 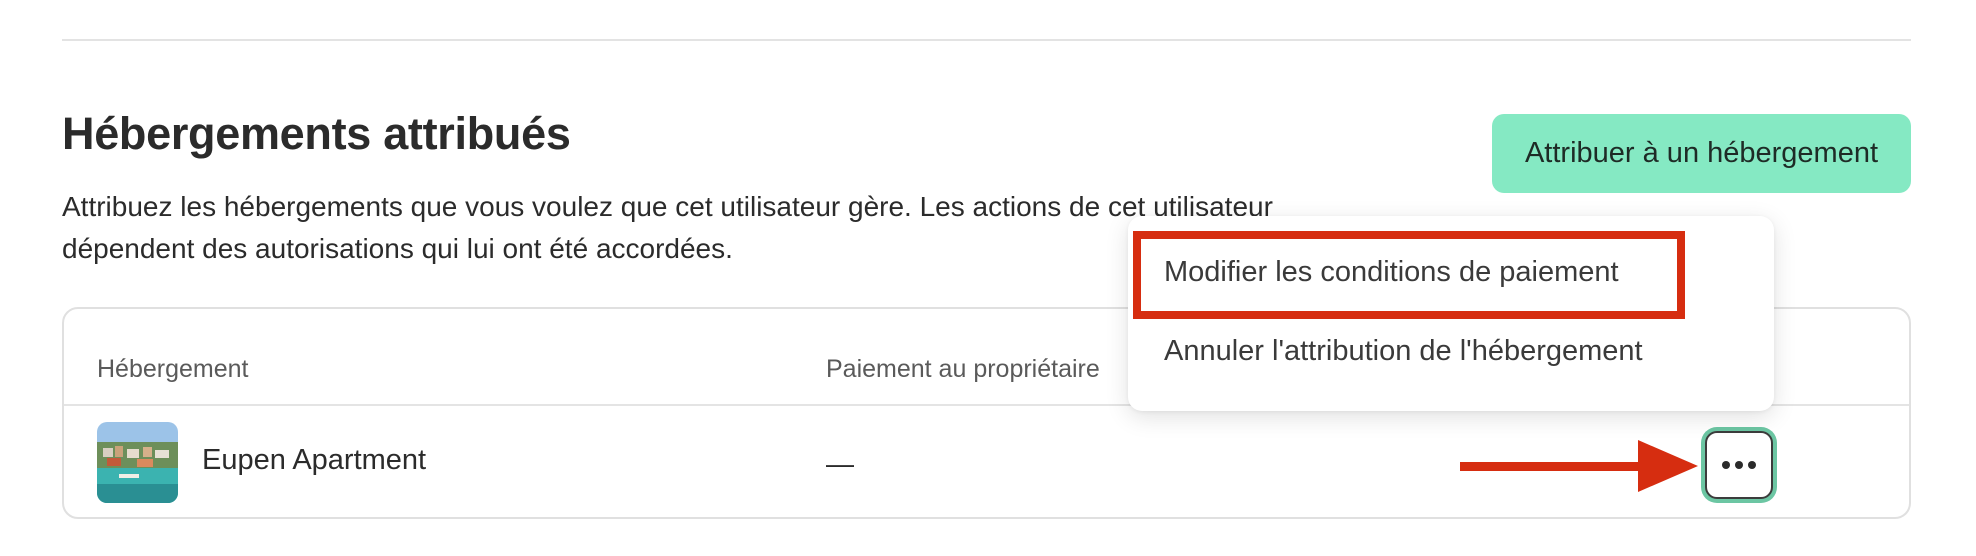 What do you see at coordinates (173, 369) in the screenshot?
I see `column-header-property: Hébergement` at bounding box center [173, 369].